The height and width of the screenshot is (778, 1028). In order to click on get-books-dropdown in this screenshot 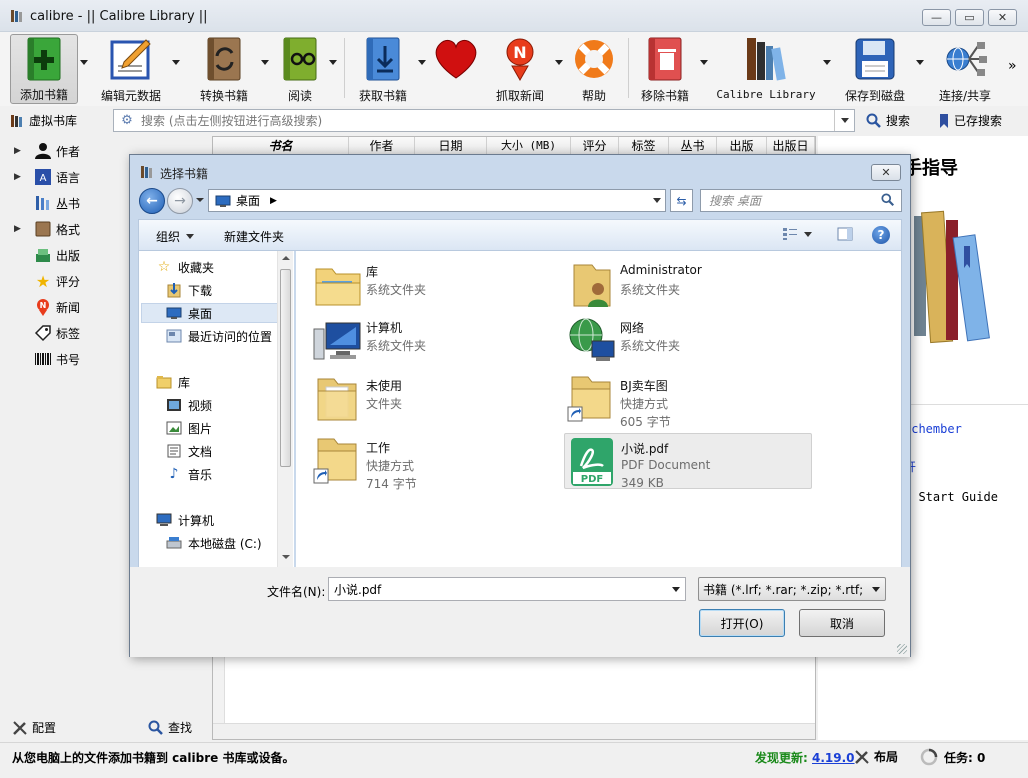, I will do `click(422, 62)`.